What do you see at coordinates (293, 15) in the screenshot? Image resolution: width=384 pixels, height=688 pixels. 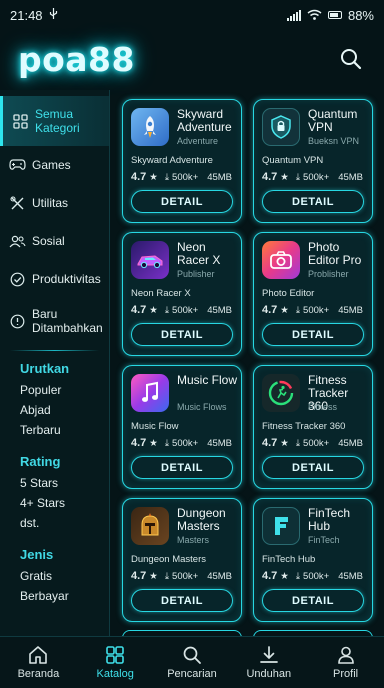 I see `signal-icon` at bounding box center [293, 15].